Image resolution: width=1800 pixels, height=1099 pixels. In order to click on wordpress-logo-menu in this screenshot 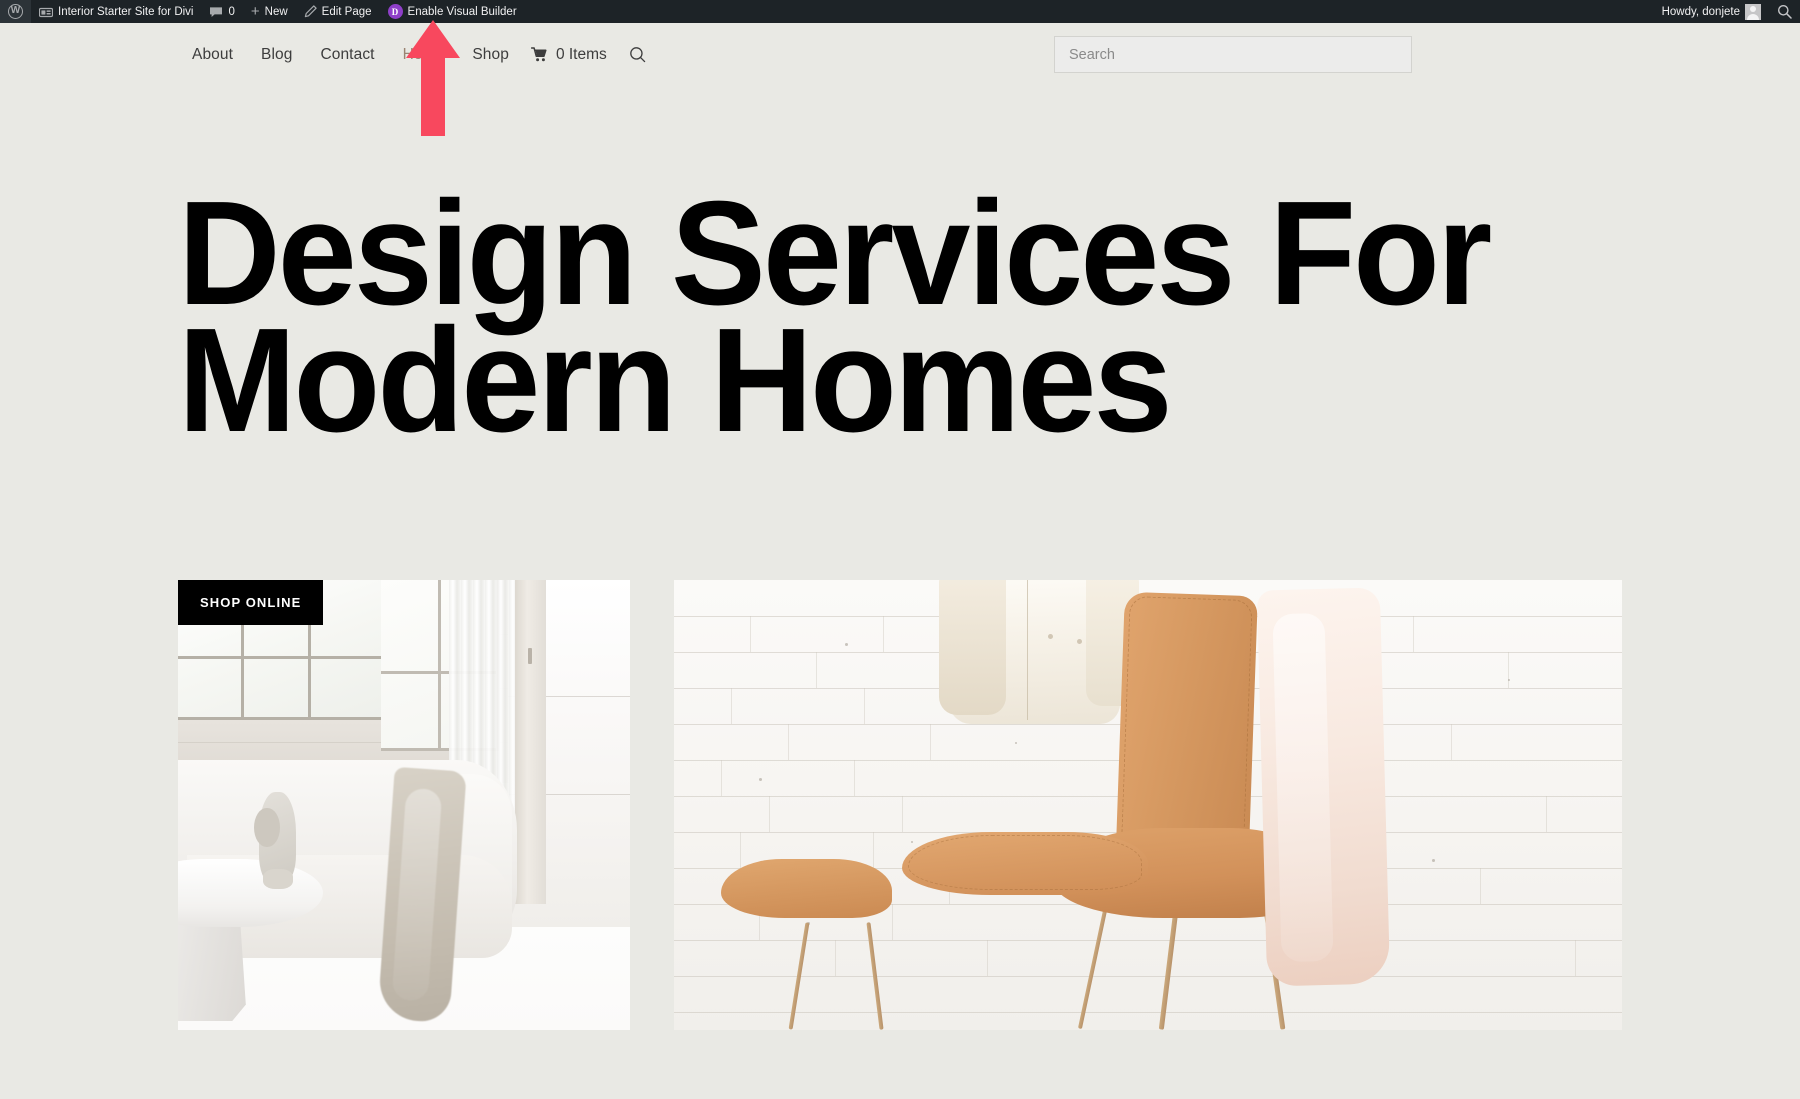, I will do `click(15, 11)`.